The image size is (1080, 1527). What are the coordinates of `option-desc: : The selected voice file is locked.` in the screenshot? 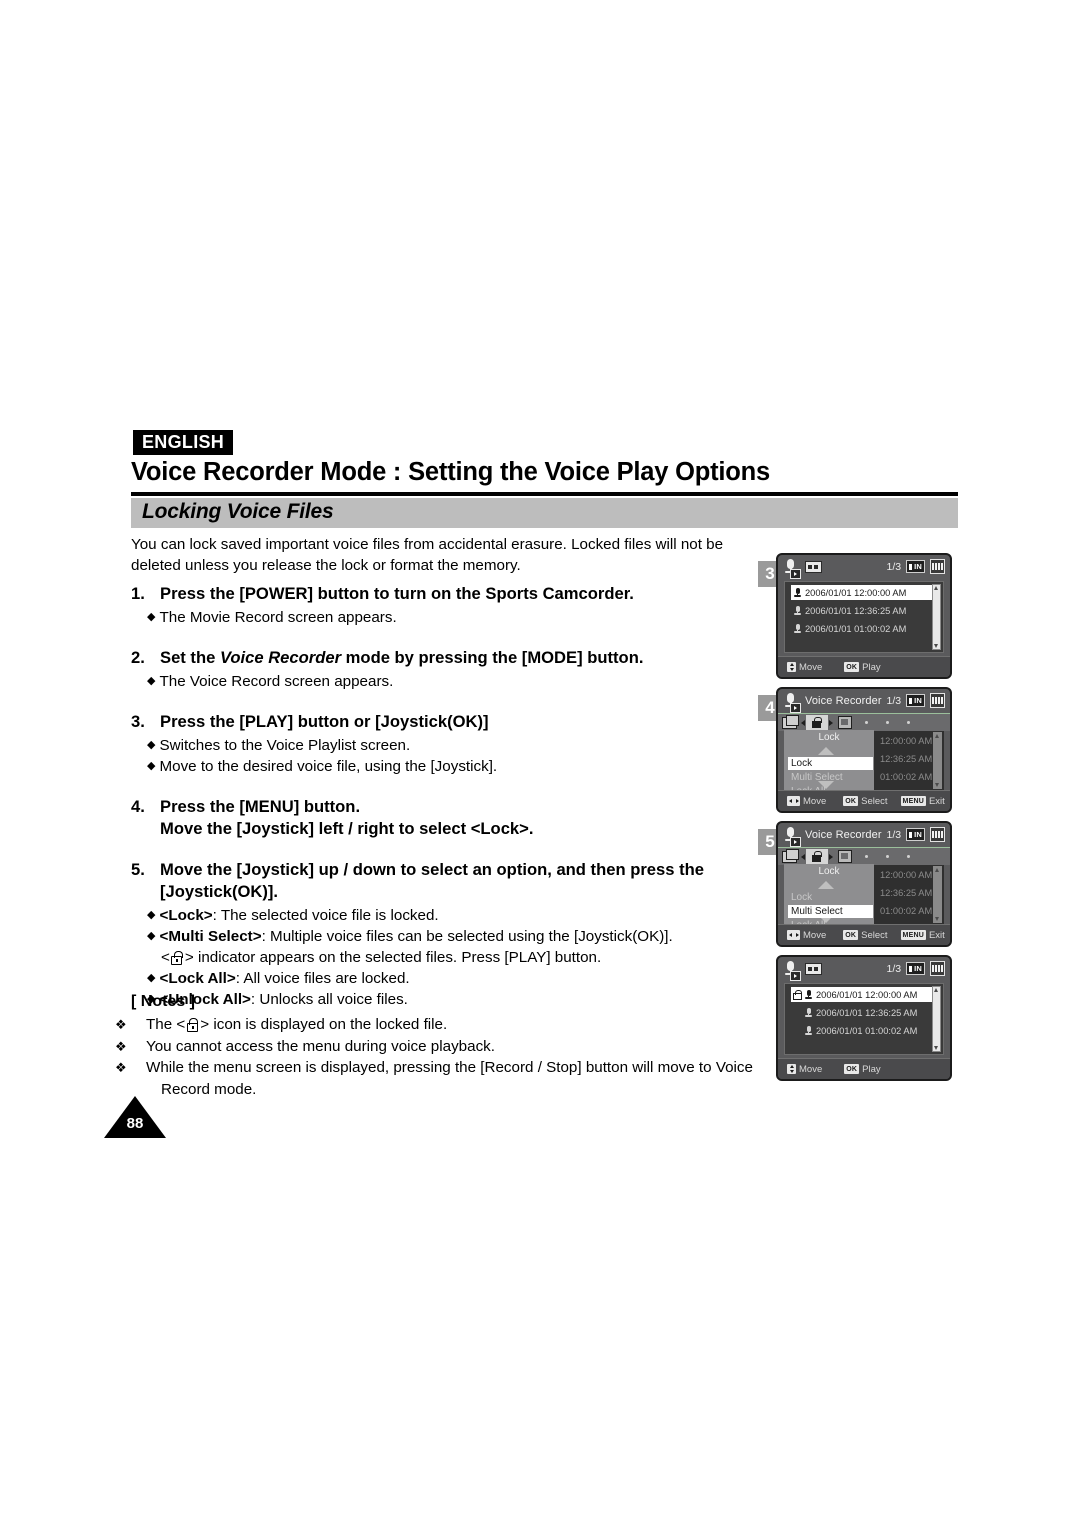 It's located at (325, 915).